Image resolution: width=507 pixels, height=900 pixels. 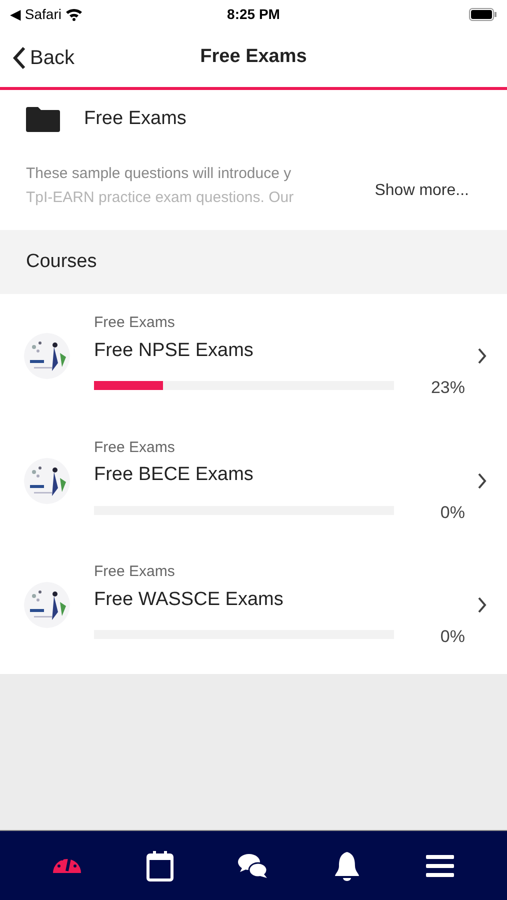 I want to click on back-button: Back, so click(x=37, y=57).